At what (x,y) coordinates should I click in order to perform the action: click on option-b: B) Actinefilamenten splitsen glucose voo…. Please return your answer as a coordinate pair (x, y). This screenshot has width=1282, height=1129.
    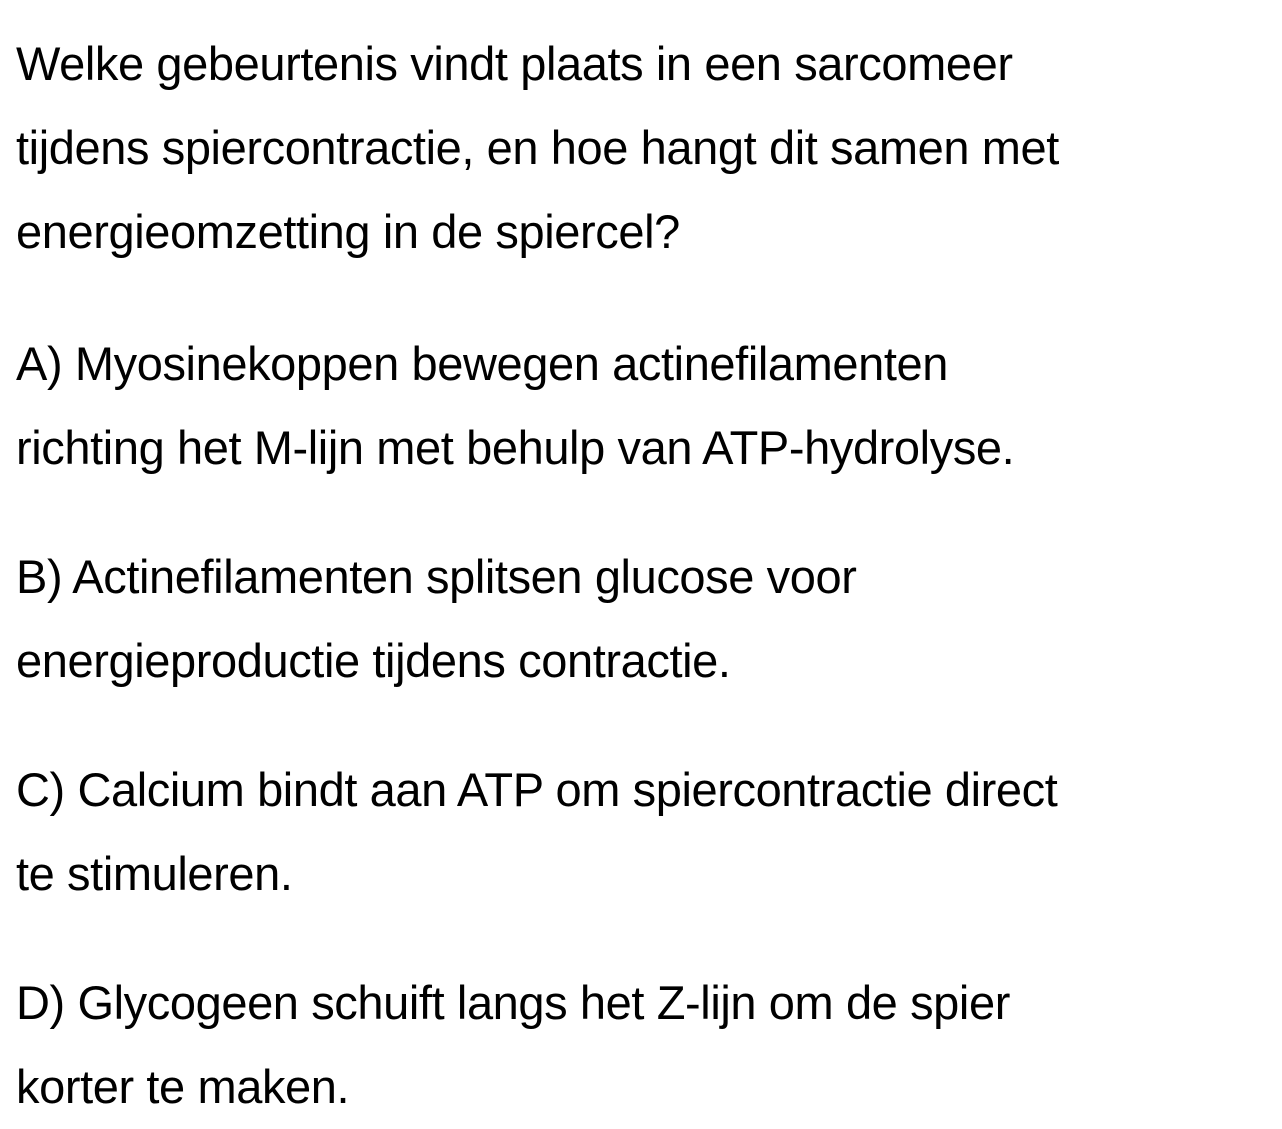
    Looking at the image, I should click on (647, 619).